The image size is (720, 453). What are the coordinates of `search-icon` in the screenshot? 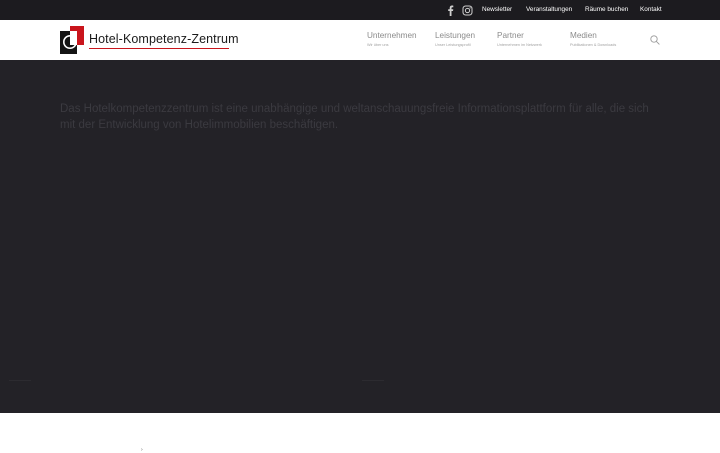 It's located at (655, 40).